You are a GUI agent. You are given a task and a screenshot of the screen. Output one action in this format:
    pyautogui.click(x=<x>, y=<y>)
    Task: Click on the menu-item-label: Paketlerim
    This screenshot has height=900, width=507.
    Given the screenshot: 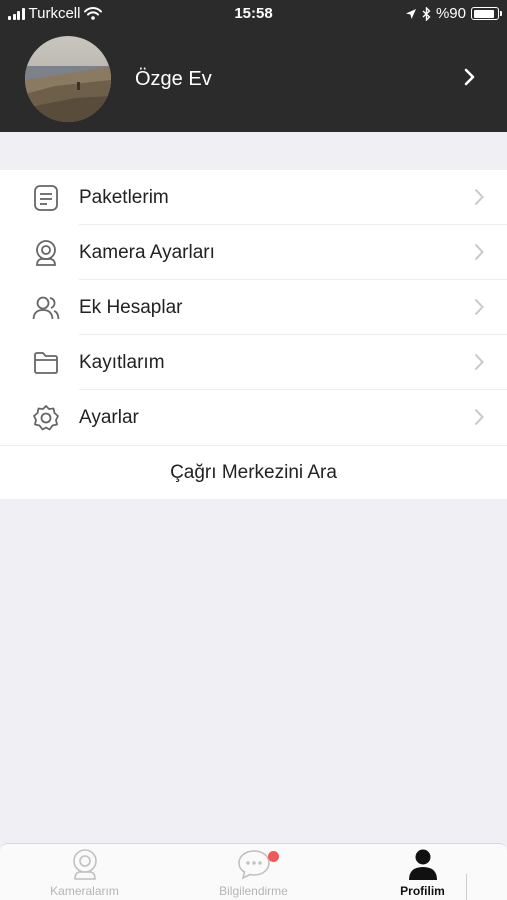 What is the action you would take?
    pyautogui.click(x=124, y=197)
    